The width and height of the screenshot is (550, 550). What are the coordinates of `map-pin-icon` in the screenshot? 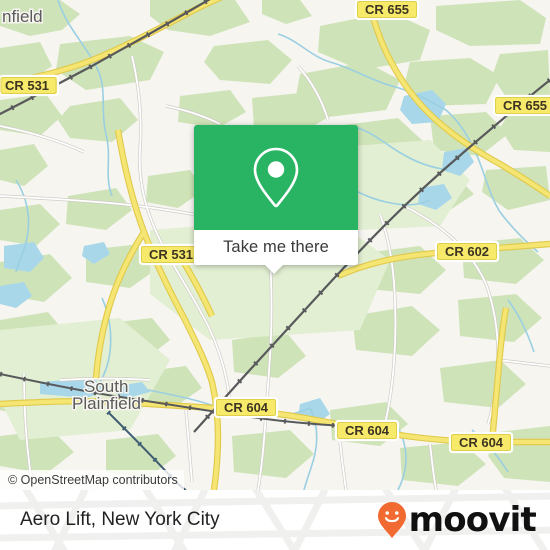 It's located at (276, 177).